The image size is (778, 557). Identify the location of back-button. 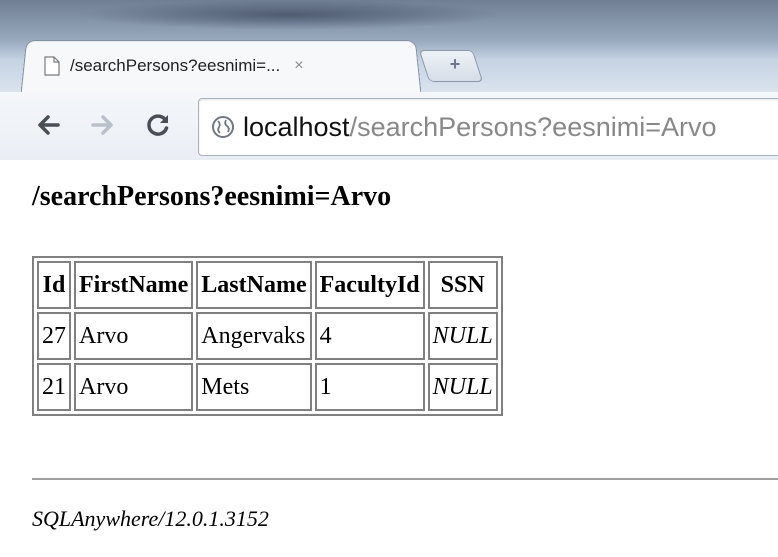
(48, 125).